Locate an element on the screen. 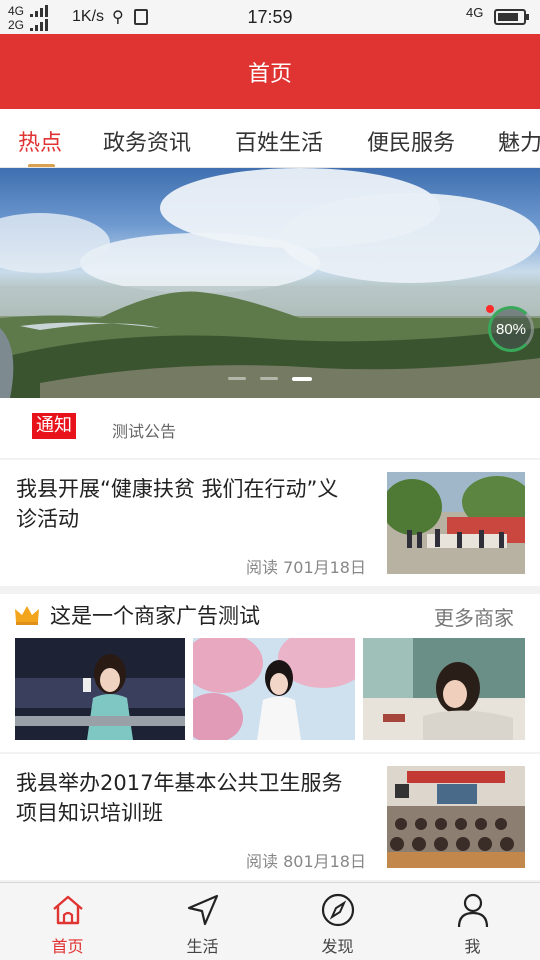  tabbar-item-me: 我 is located at coordinates (472, 921).